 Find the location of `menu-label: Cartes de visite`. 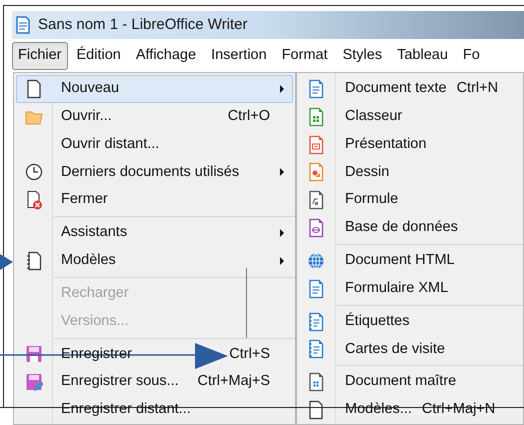

menu-label: Cartes de visite is located at coordinates (395, 349).